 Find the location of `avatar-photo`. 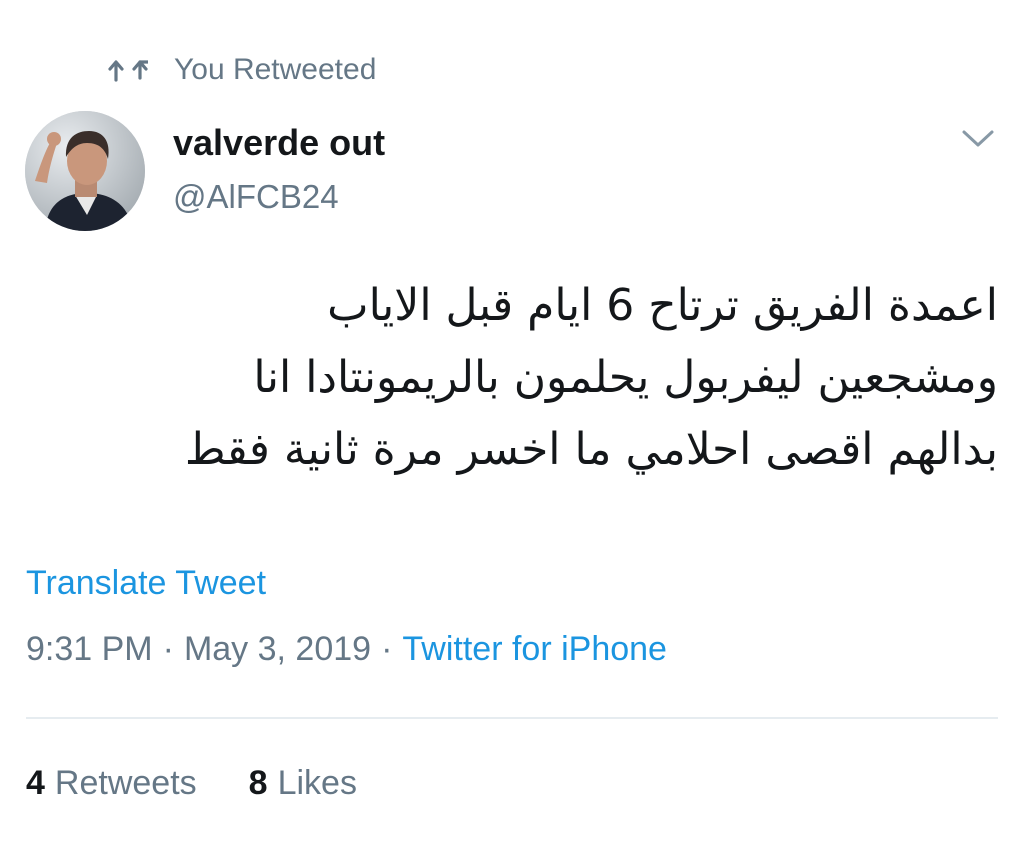

avatar-photo is located at coordinates (85, 171).